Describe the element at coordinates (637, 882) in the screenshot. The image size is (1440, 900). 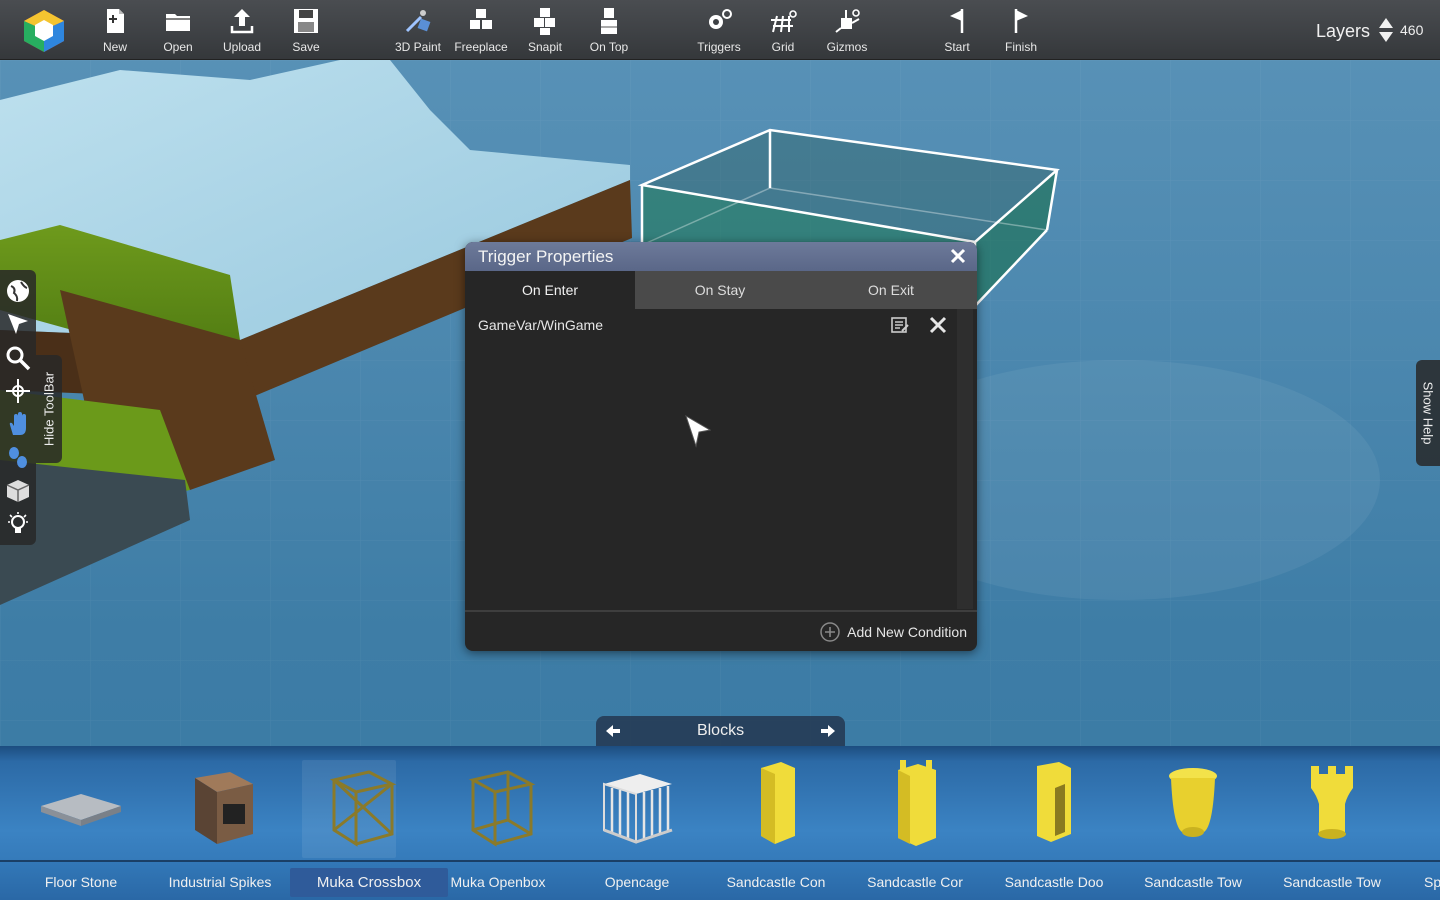
I see `item-label: Opencage` at that location.